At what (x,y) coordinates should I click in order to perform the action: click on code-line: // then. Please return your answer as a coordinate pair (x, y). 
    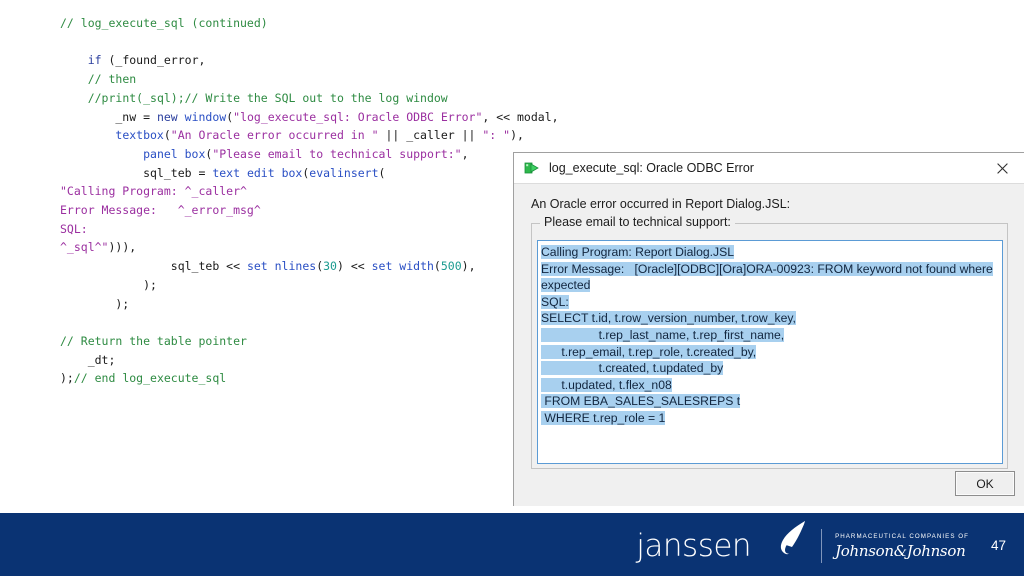
    Looking at the image, I should click on (320, 79).